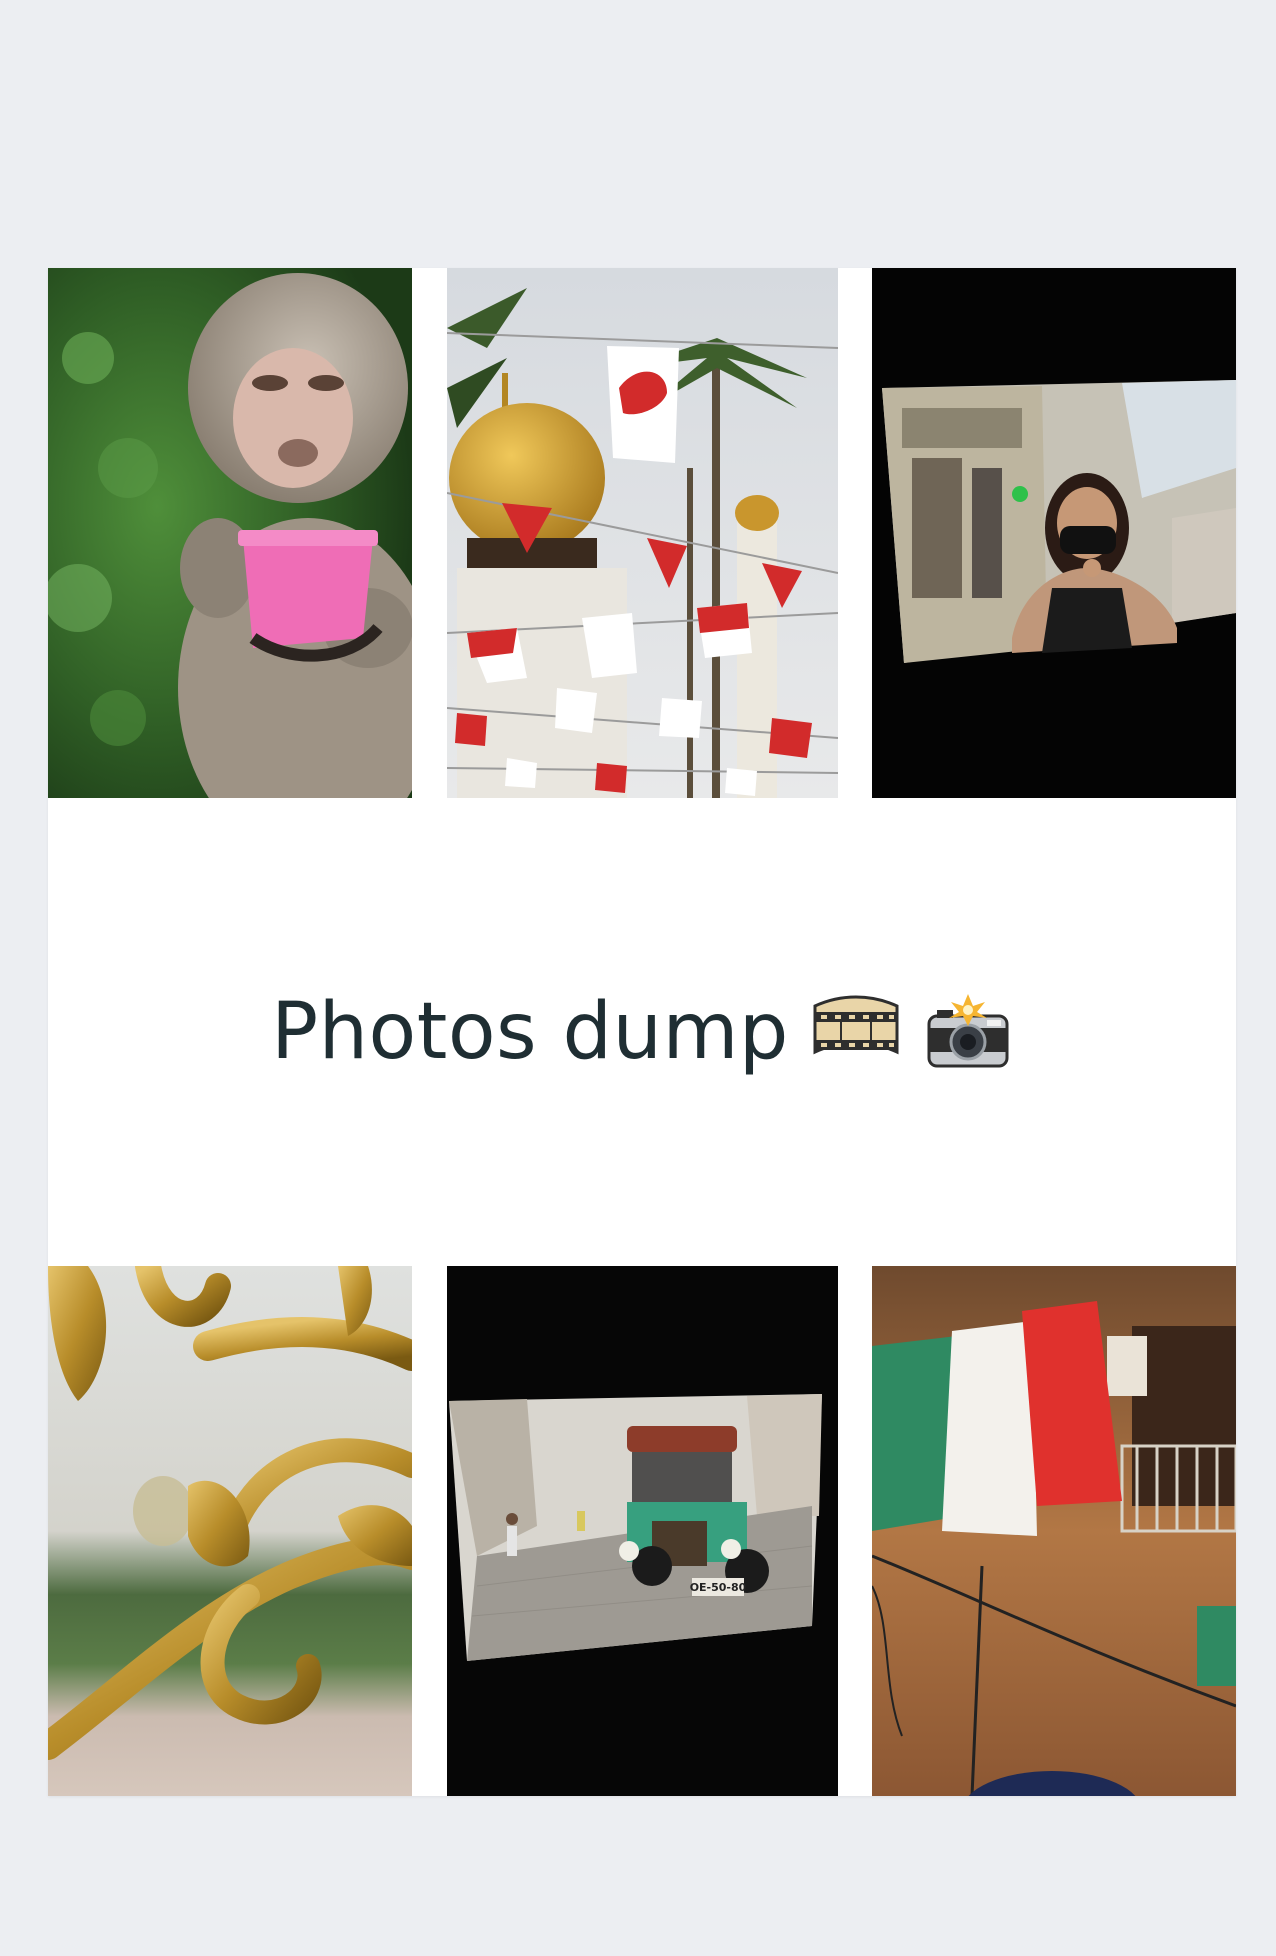 The height and width of the screenshot is (1956, 1276). Describe the element at coordinates (642, 533) in the screenshot. I see `mosque-with-singapore-flags-photo` at that location.